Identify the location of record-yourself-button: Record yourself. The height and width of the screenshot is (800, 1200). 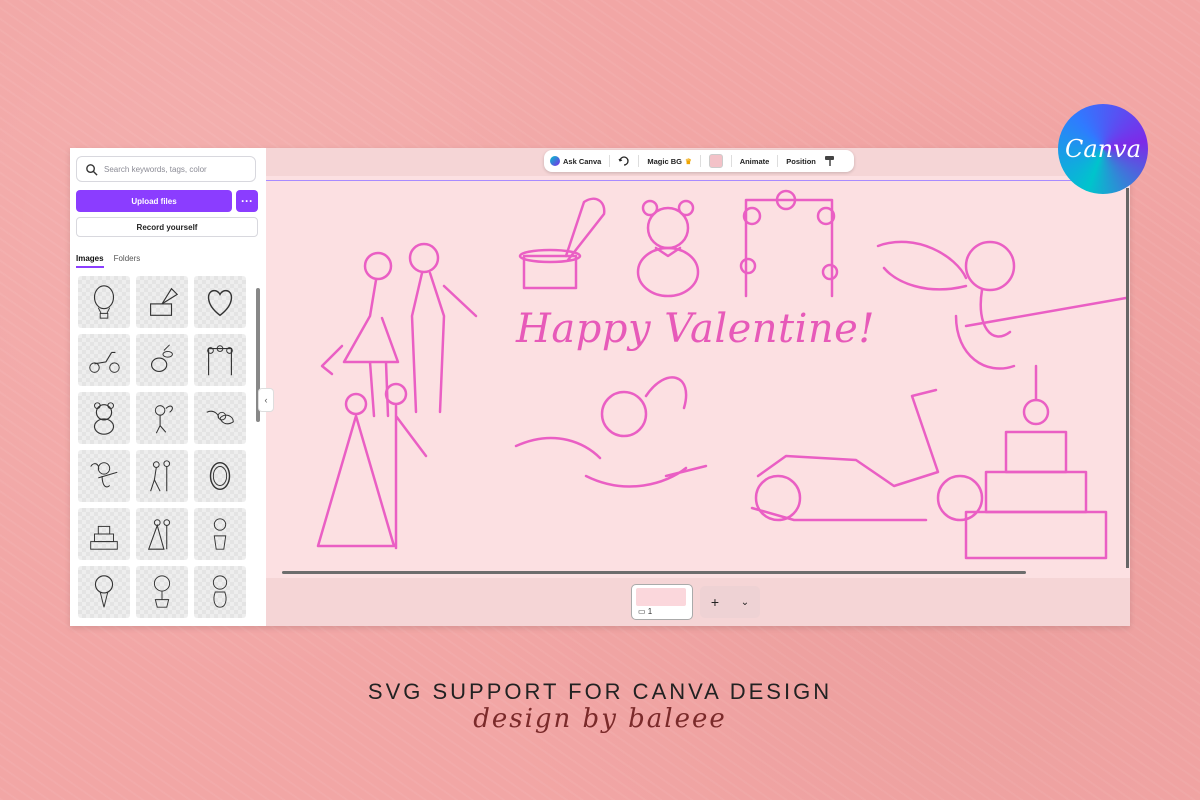
(167, 227).